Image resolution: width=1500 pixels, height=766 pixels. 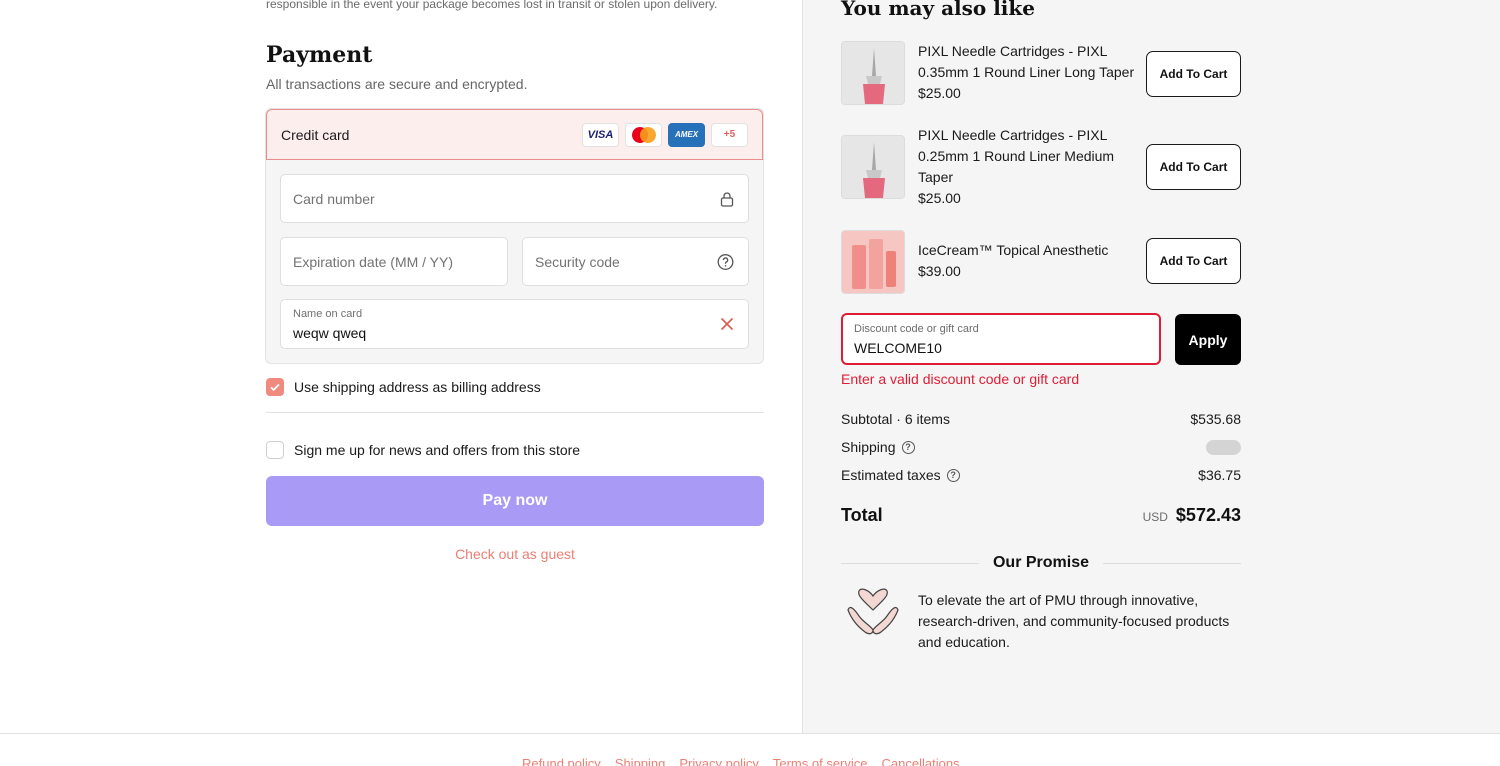 What do you see at coordinates (921, 761) in the screenshot?
I see `footer-link-cancellations: Cancellations` at bounding box center [921, 761].